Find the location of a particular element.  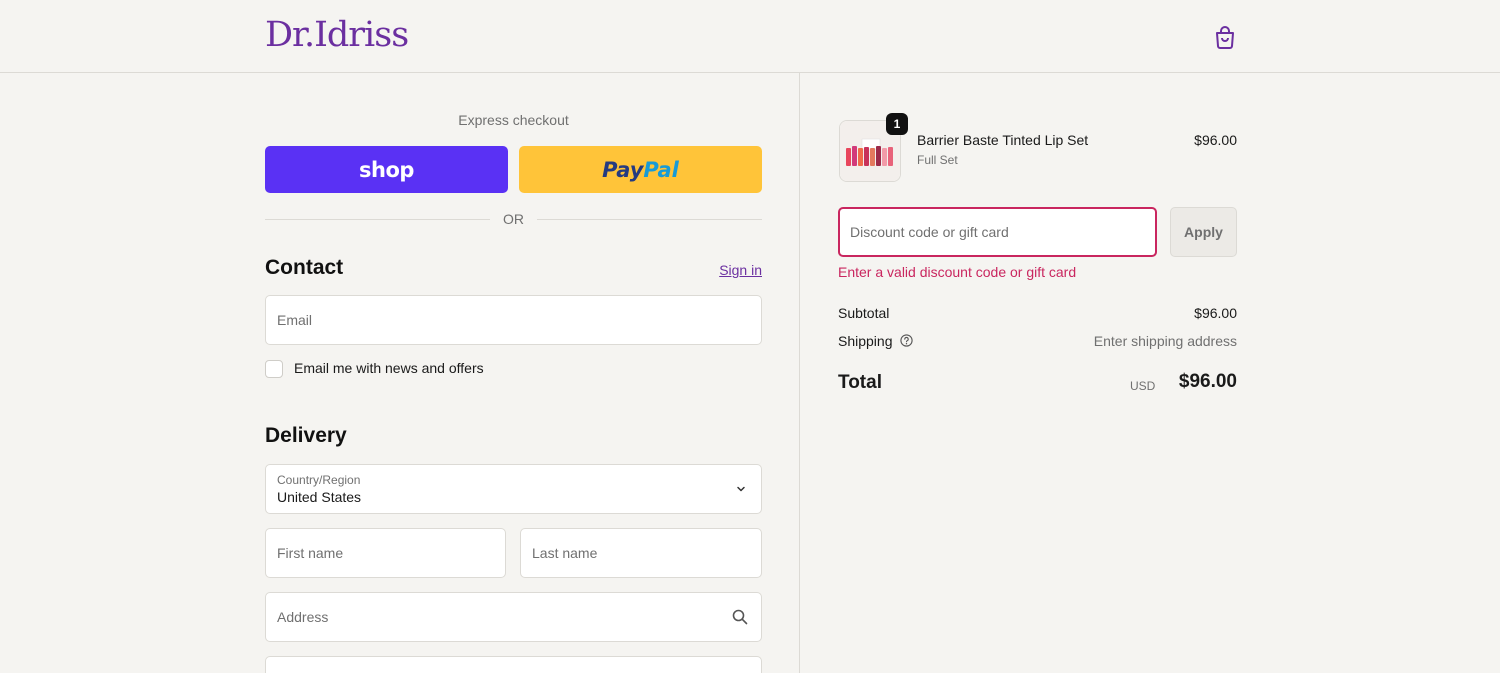

discount-error-message: Enter a valid discount code or gift card is located at coordinates (957, 272).